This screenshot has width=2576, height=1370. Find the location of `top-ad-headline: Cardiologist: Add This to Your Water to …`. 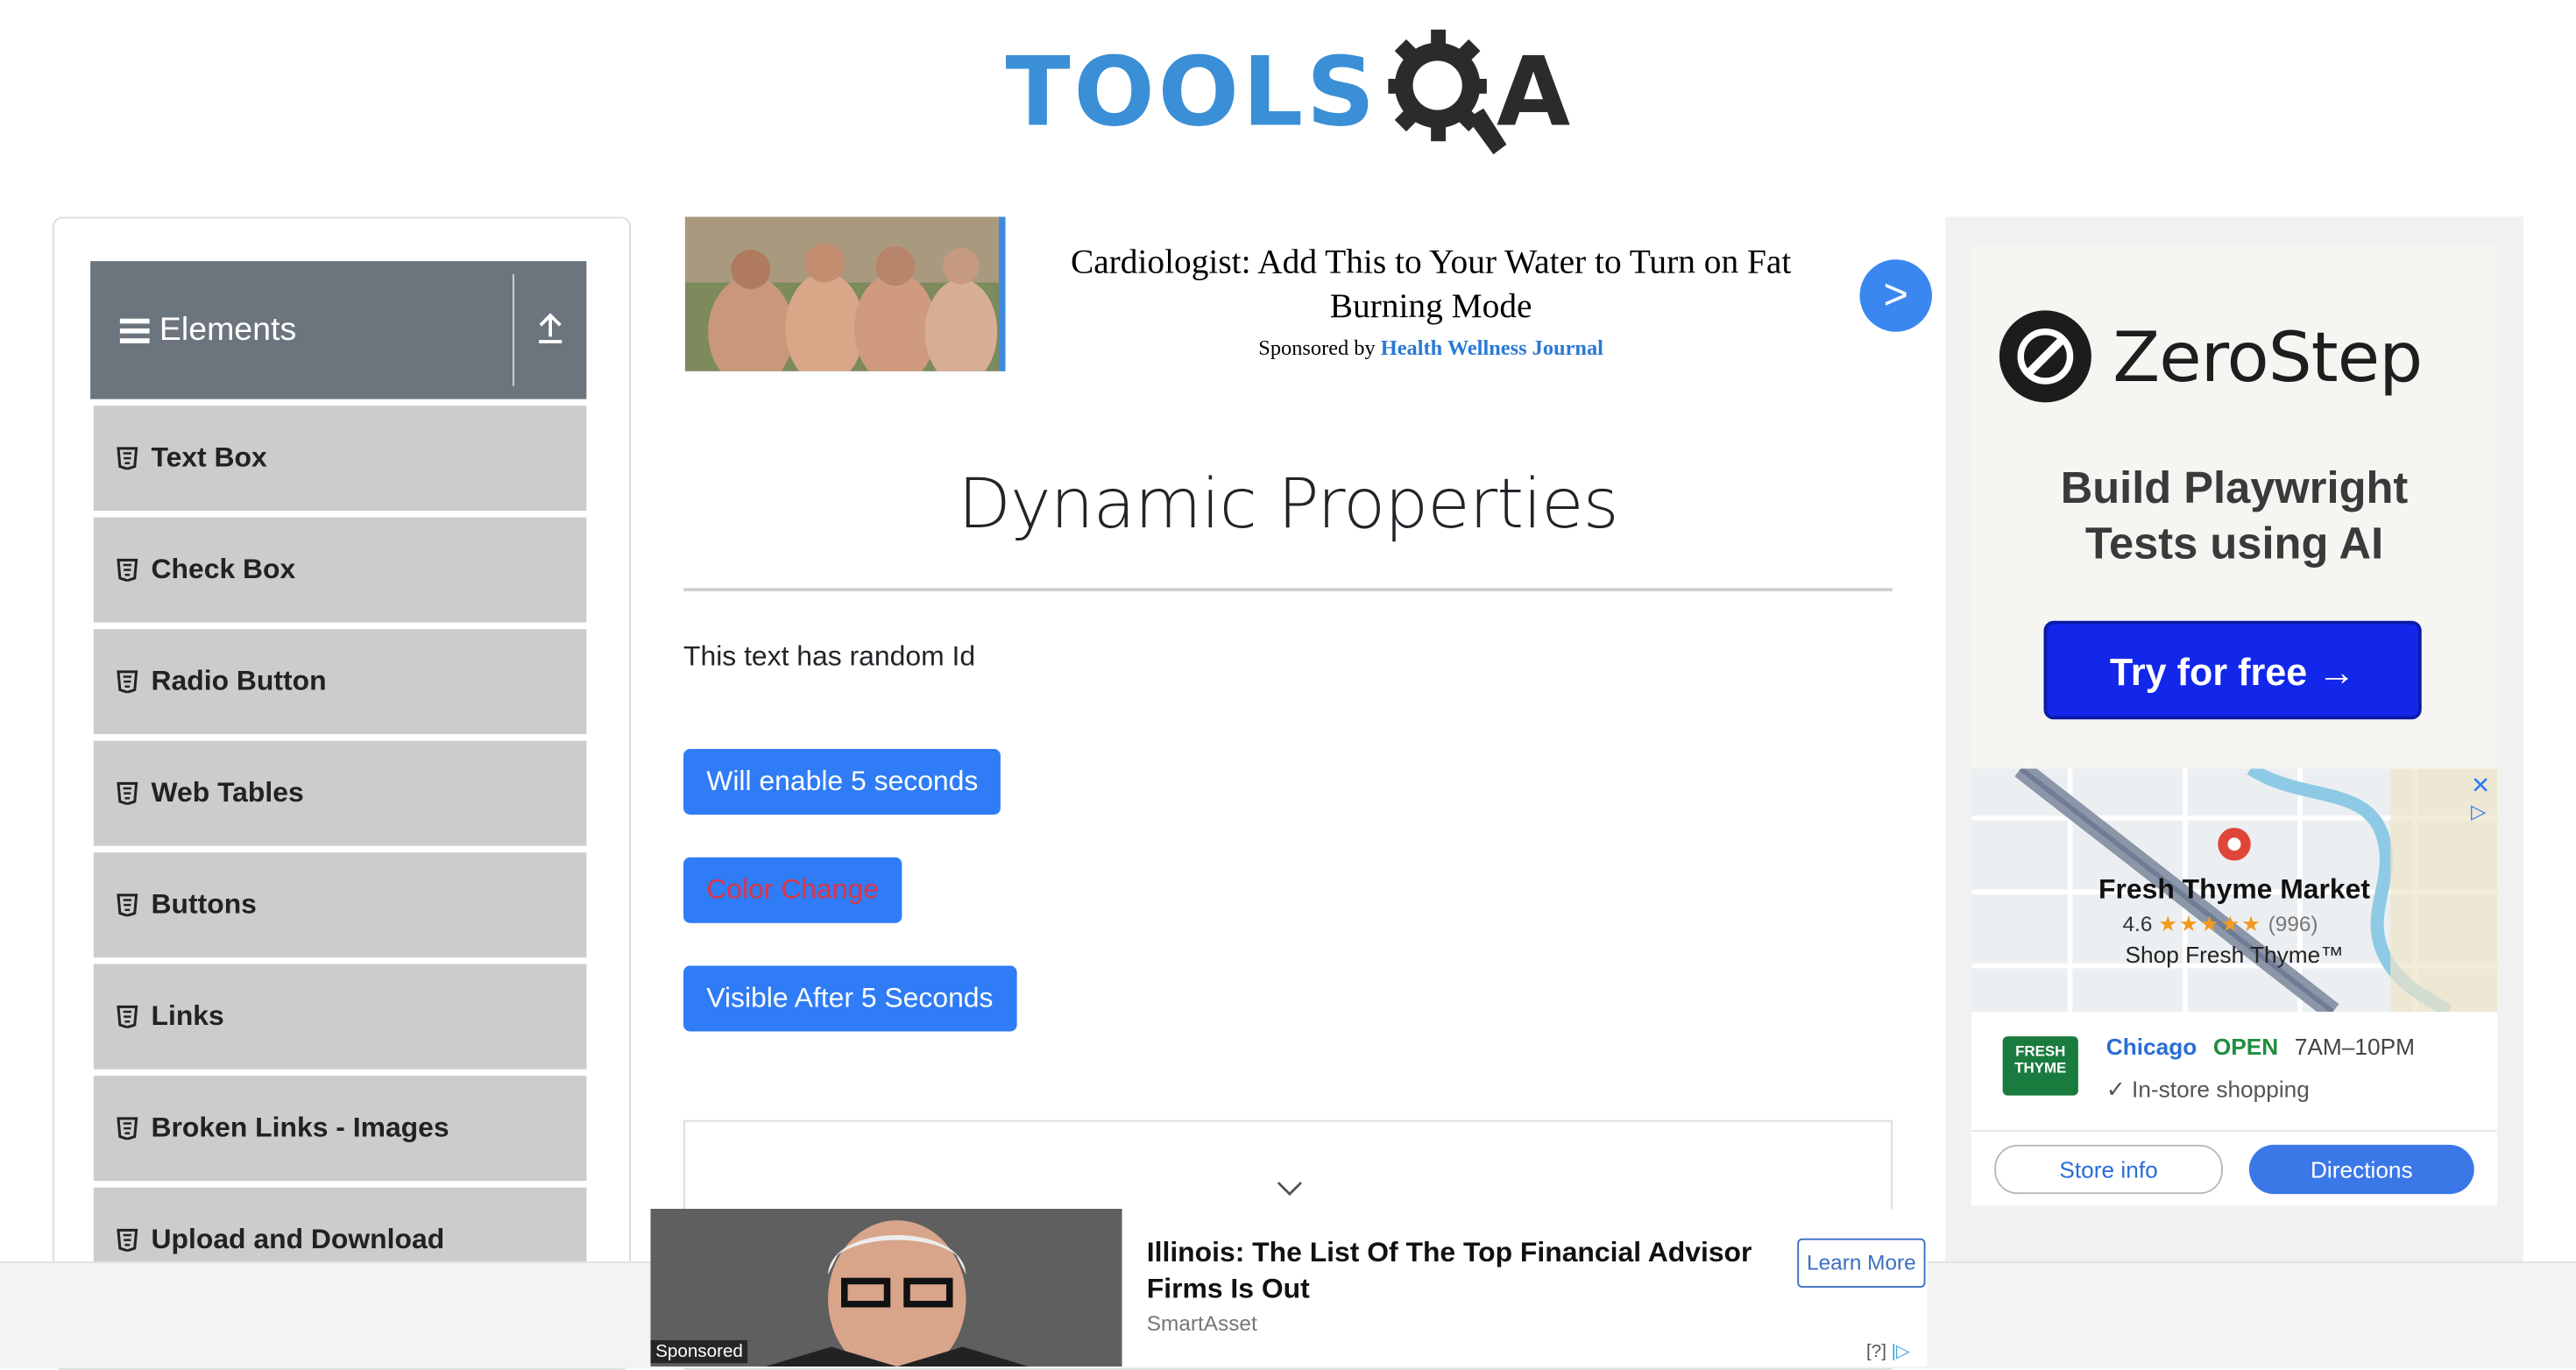

top-ad-headline: Cardiologist: Add This to Your Water to … is located at coordinates (1431, 284).